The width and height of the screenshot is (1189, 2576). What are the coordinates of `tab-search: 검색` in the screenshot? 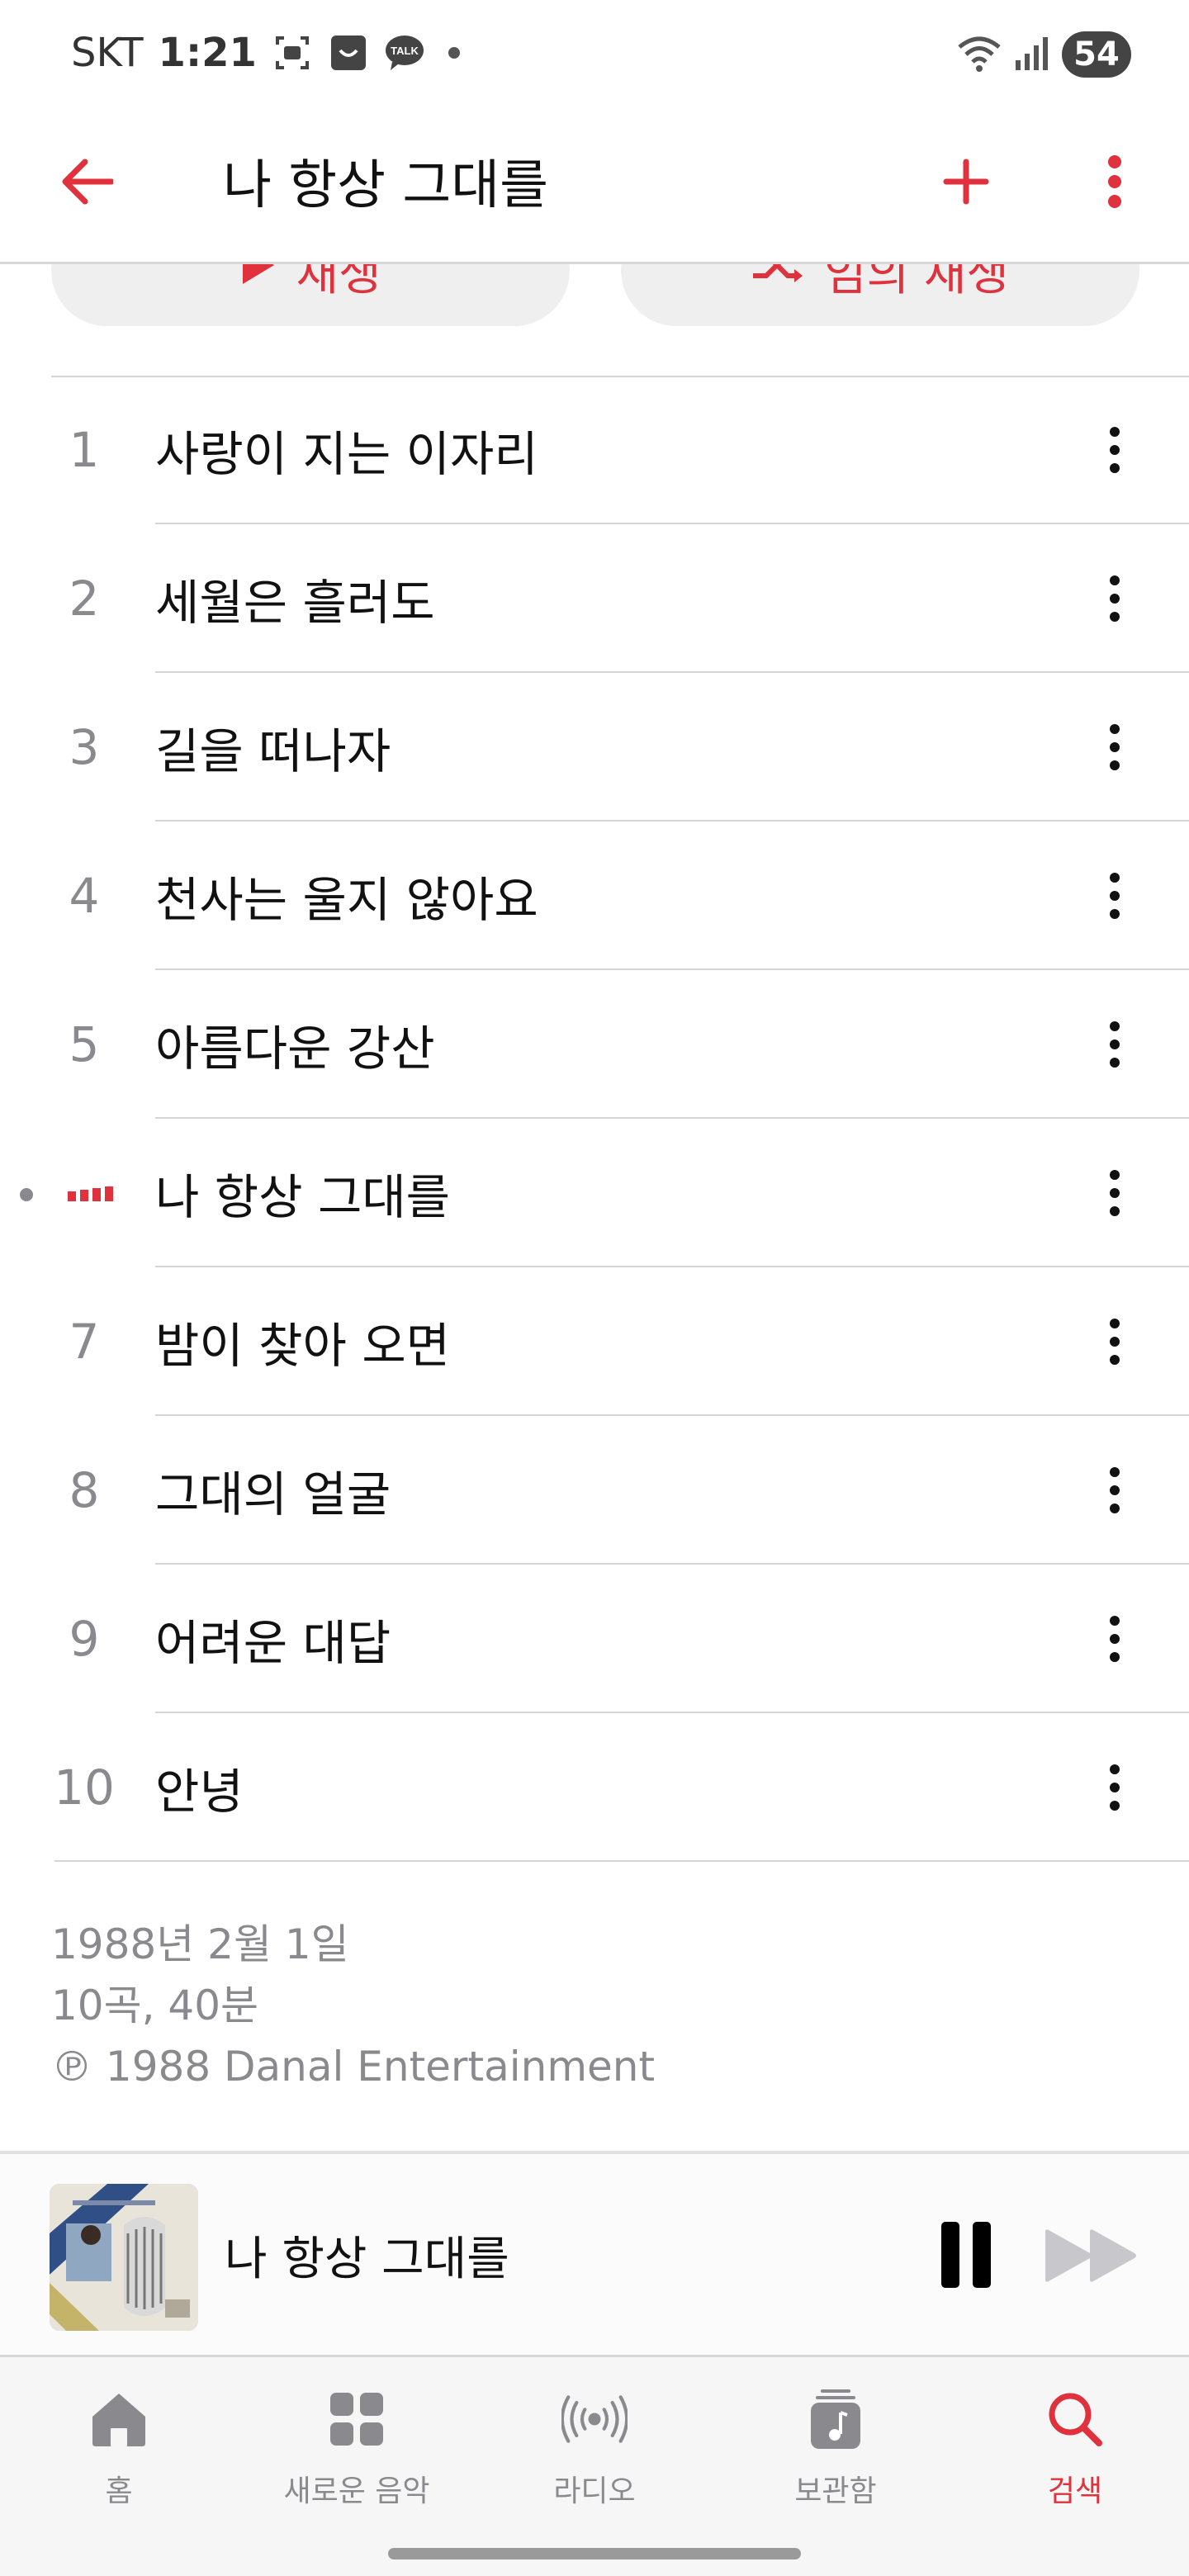 It's located at (1075, 2460).